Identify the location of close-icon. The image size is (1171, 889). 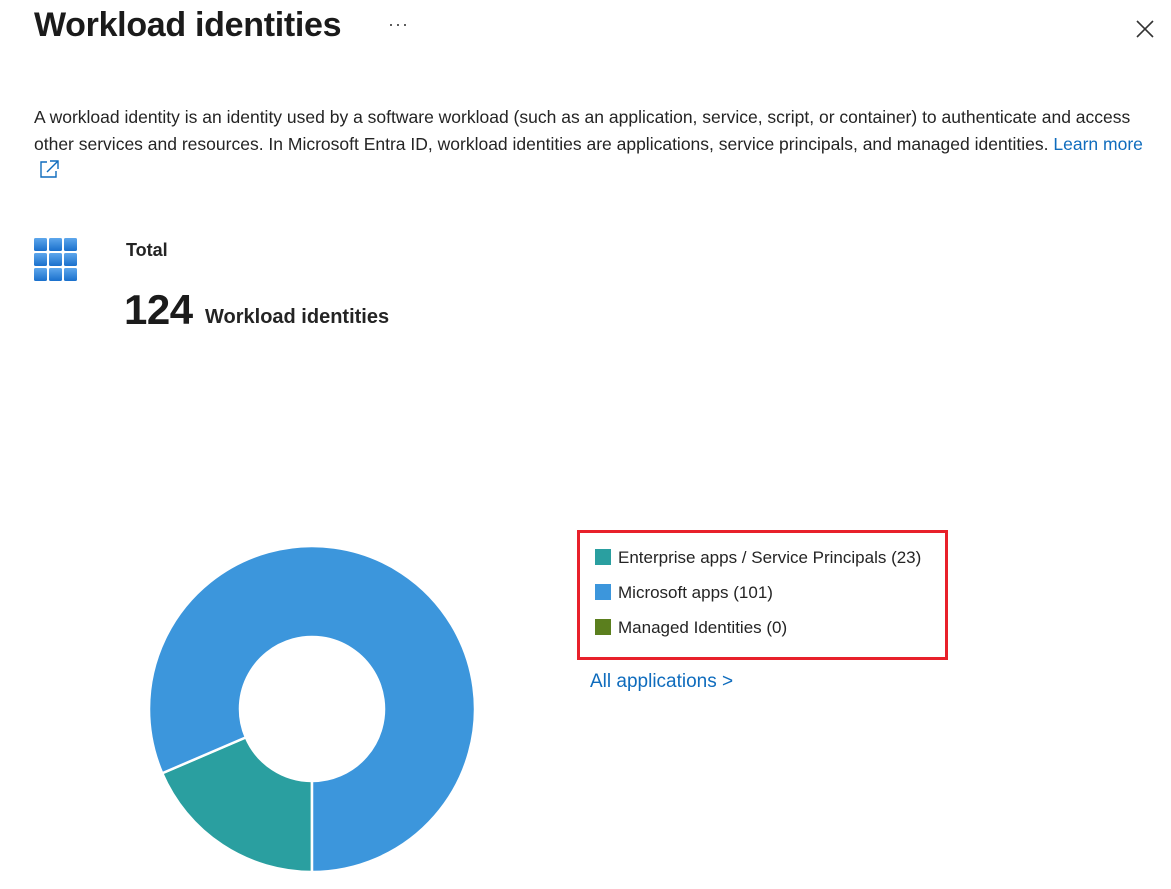
(1145, 29).